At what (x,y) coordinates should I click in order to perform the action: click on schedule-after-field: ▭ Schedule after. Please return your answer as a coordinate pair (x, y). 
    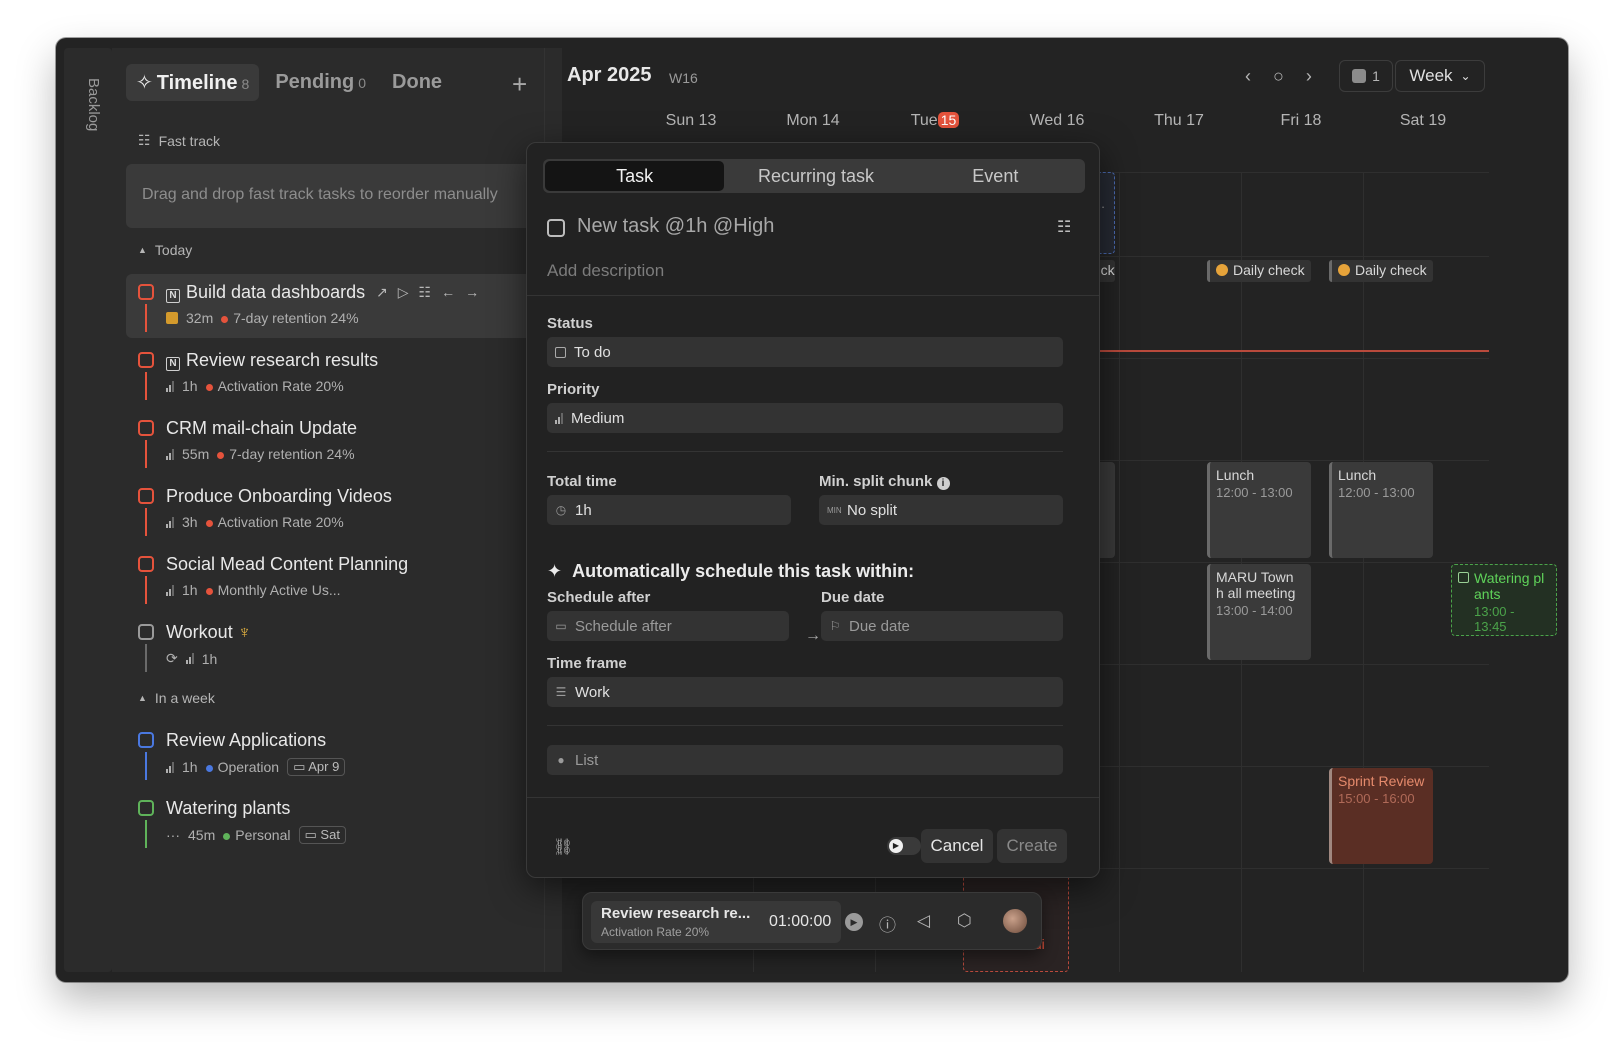
    Looking at the image, I should click on (668, 626).